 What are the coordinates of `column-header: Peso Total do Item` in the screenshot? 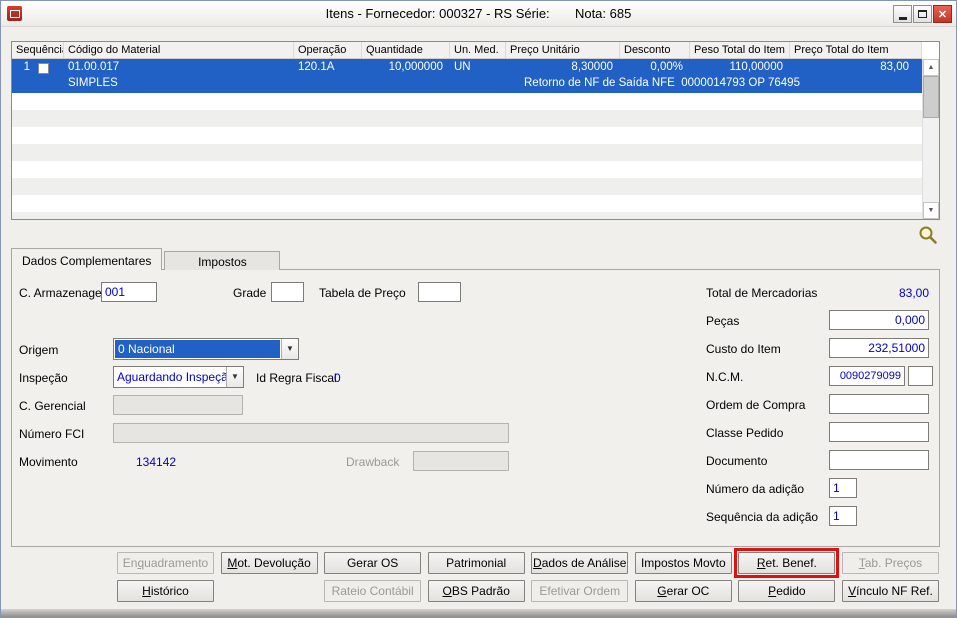 It's located at (740, 50).